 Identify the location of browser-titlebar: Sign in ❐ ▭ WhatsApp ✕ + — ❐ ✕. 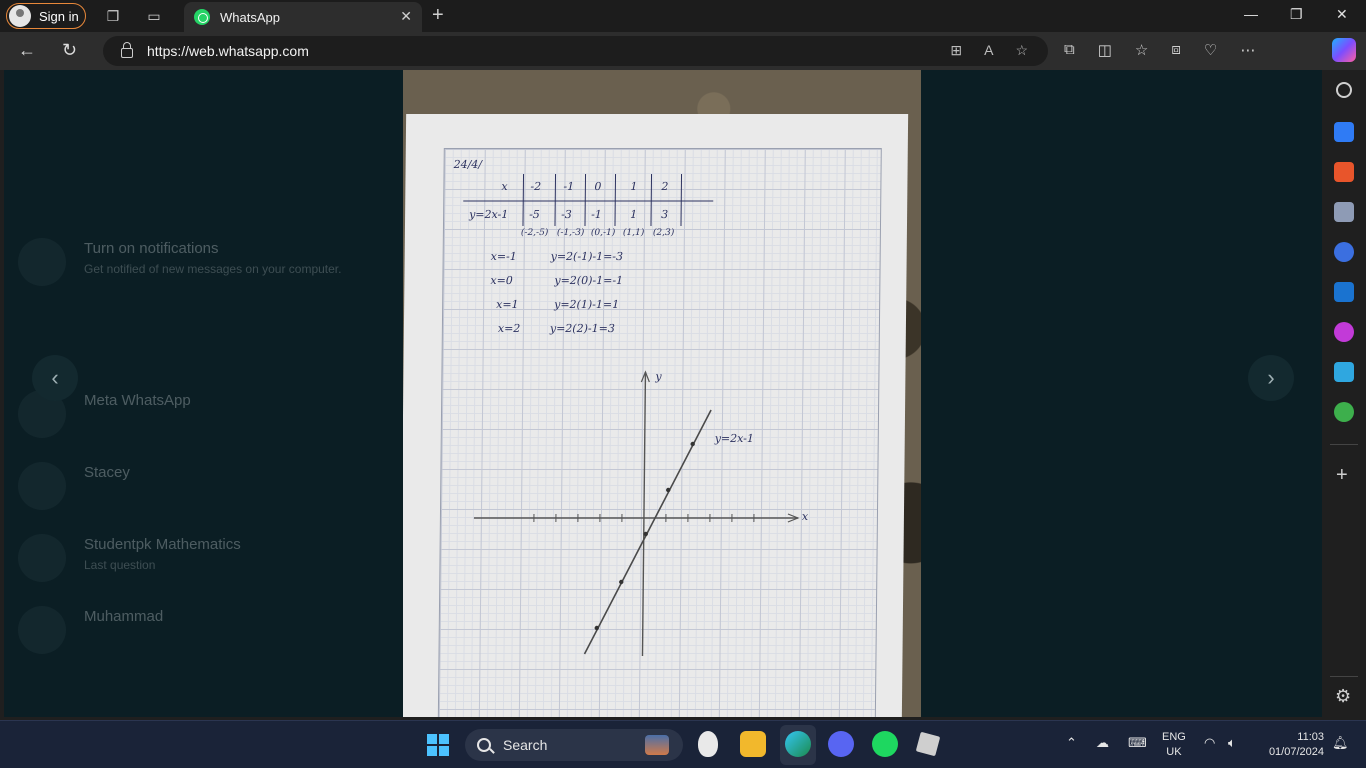
(683, 16).